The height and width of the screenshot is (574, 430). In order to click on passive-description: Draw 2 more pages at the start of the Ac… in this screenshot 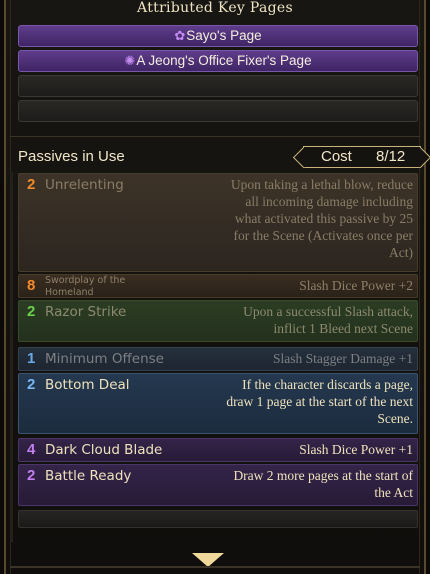, I will do `click(323, 484)`.